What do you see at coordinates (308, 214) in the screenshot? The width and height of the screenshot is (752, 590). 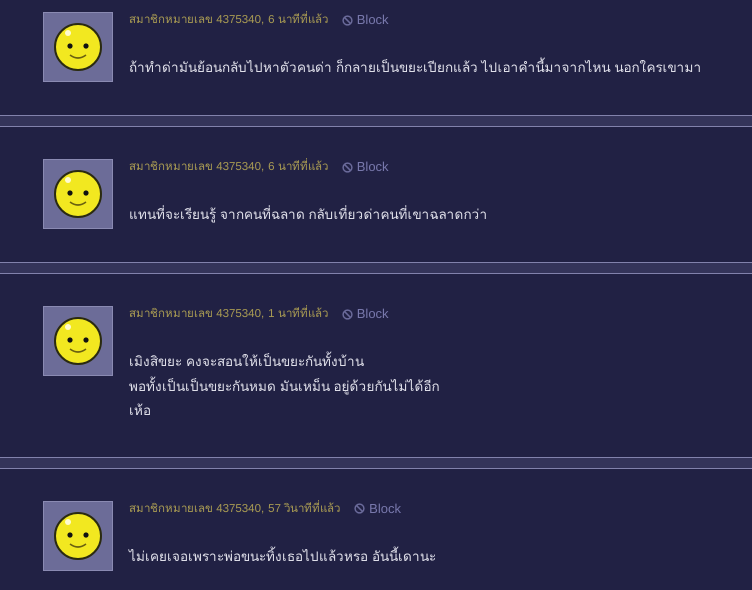 I see `comment-text: แทนที่จะเรียนรู้ จากคนที่ฉลาด กลับเที่ยวด่าคนที่เขาฉลาดกว่า` at bounding box center [308, 214].